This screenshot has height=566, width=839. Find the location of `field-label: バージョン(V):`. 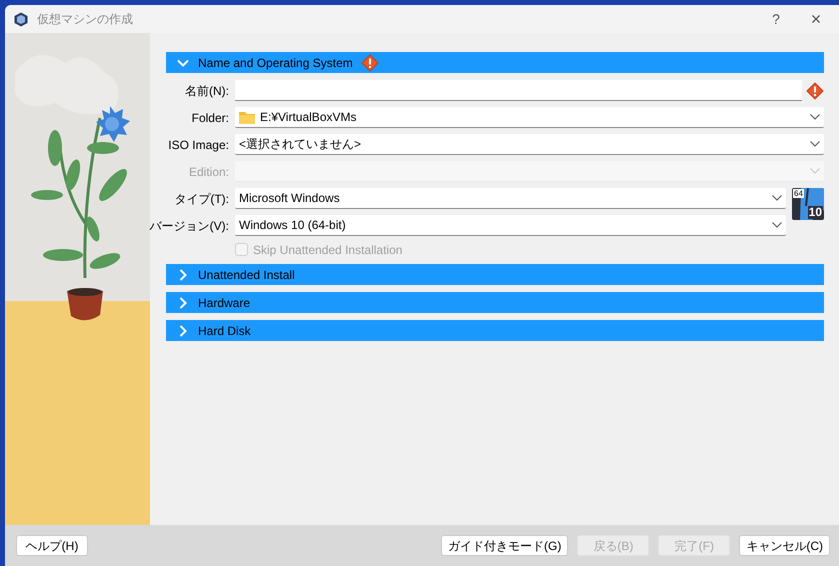

field-label: バージョン(V): is located at coordinates (189, 226).